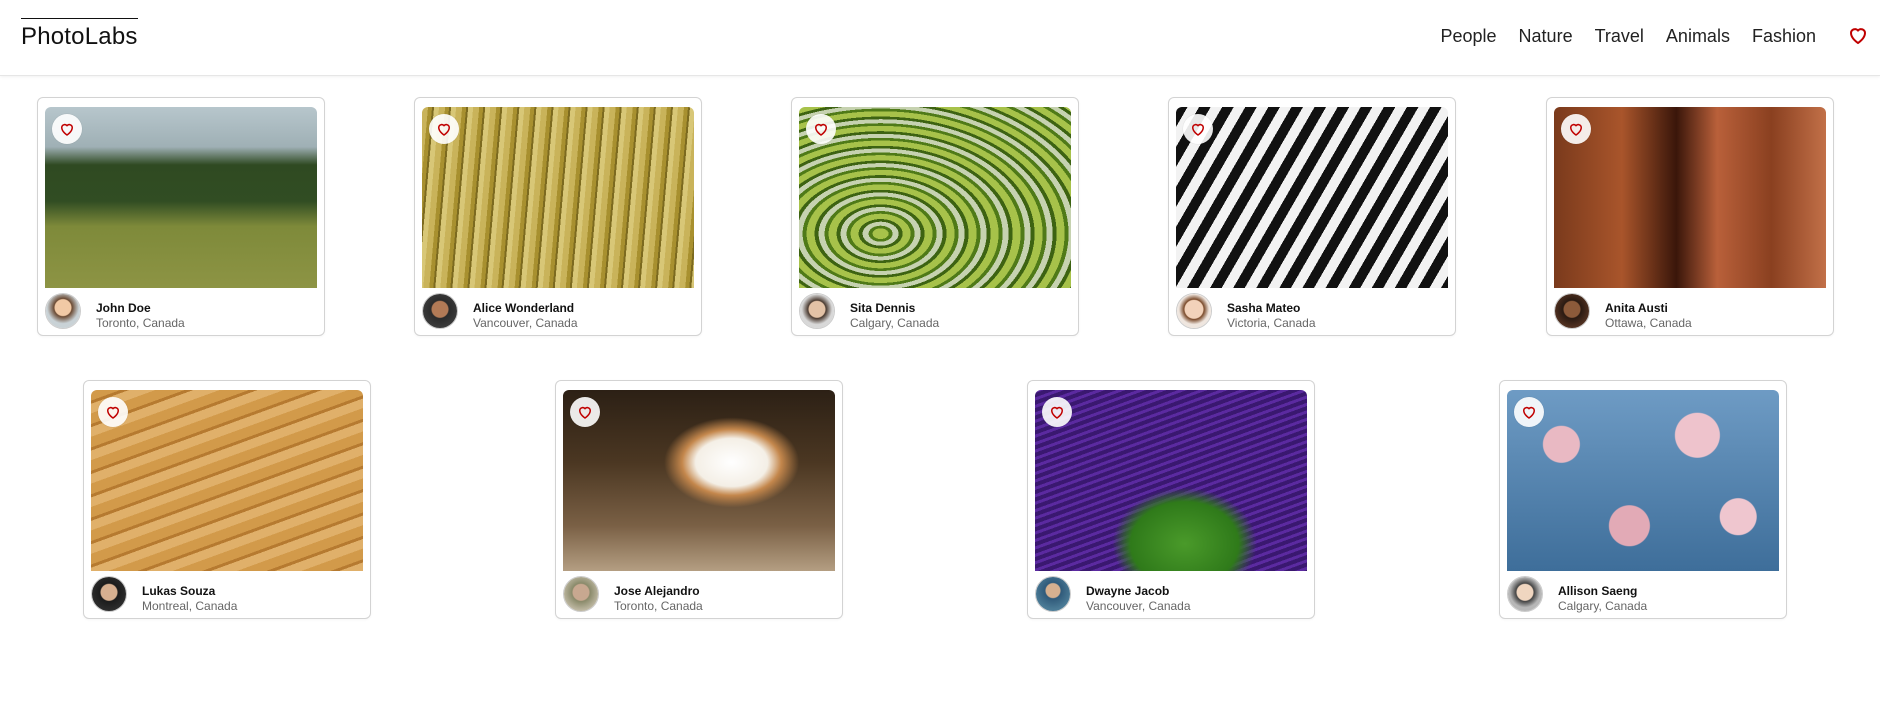 The height and width of the screenshot is (720, 1880). Describe the element at coordinates (190, 606) in the screenshot. I see `photographer-location: Montreal, Canada` at that location.